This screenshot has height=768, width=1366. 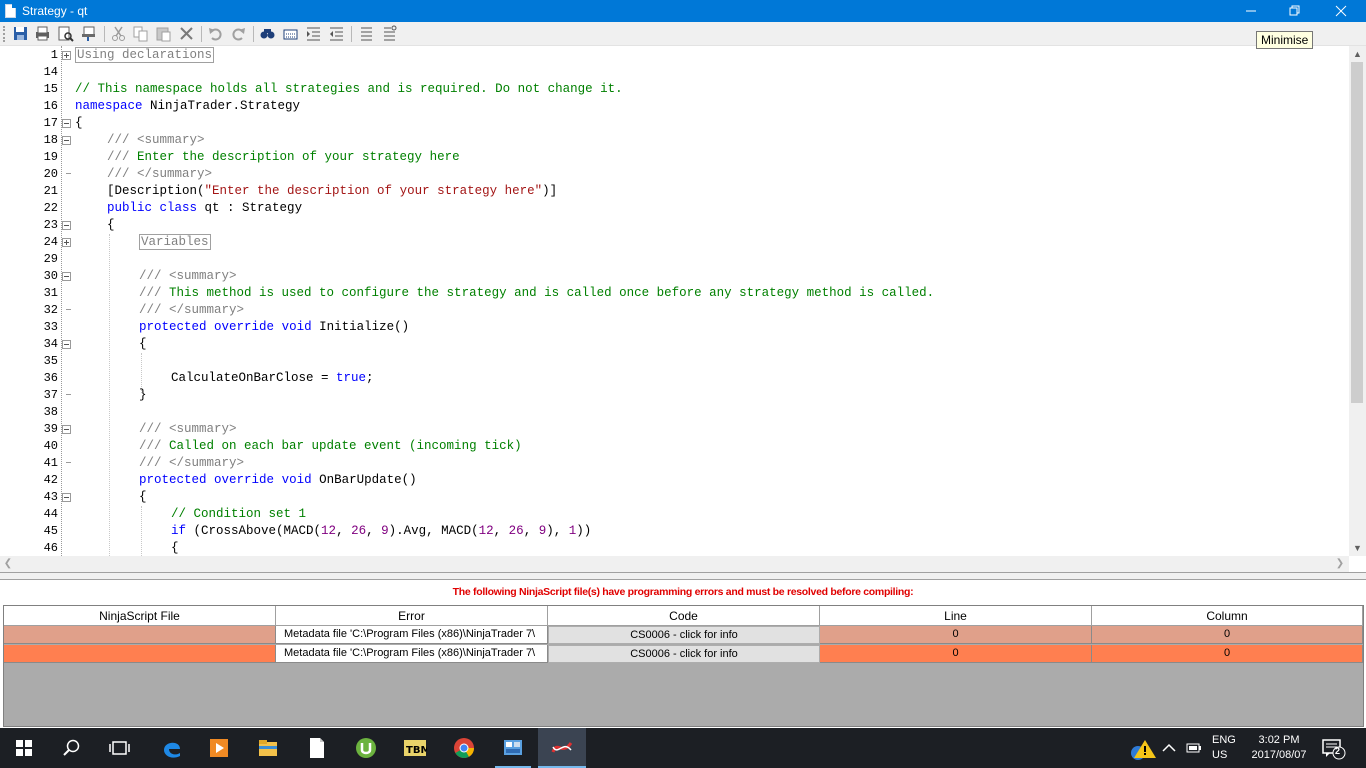 What do you see at coordinates (65, 33) in the screenshot?
I see `print-preview-icon` at bounding box center [65, 33].